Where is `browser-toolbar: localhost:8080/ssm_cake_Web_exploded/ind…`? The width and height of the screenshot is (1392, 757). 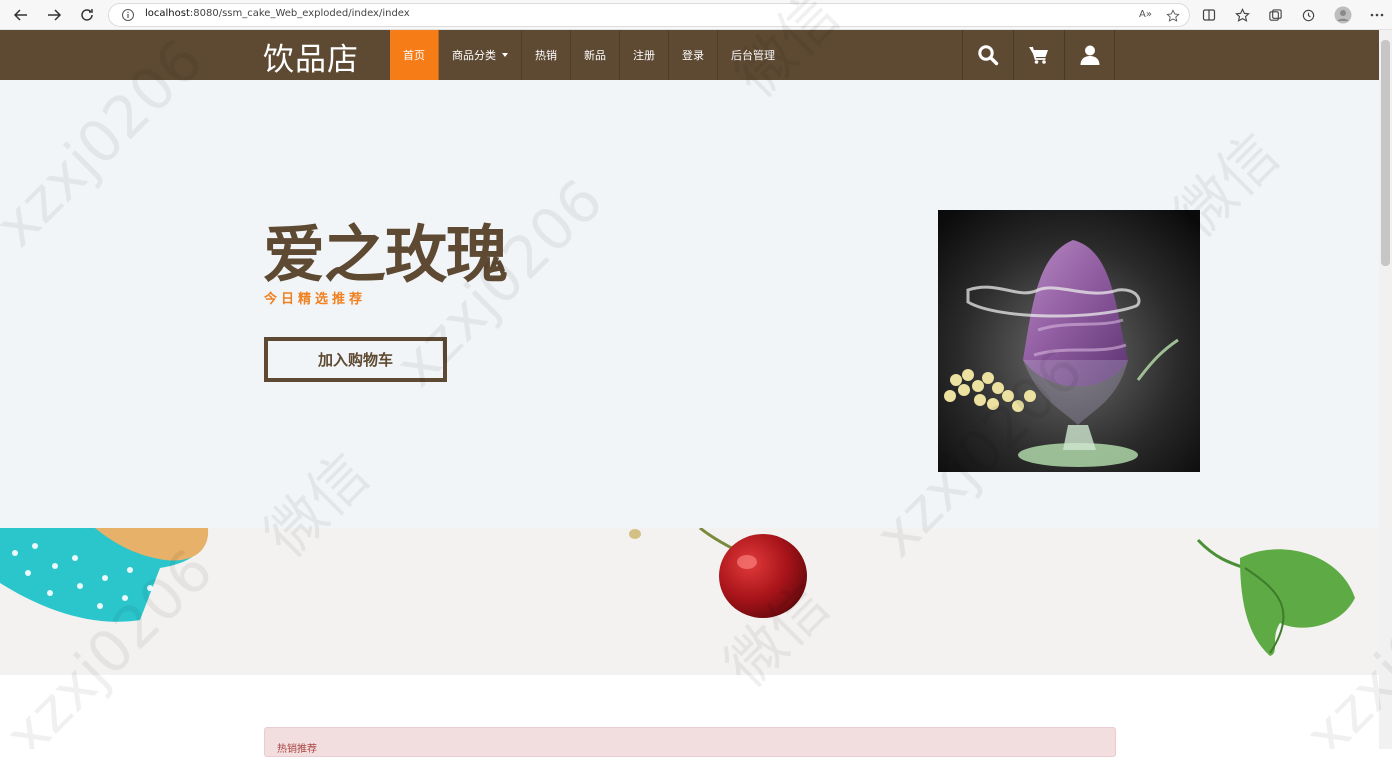 browser-toolbar: localhost:8080/ssm_cake_Web_exploded/ind… is located at coordinates (696, 15).